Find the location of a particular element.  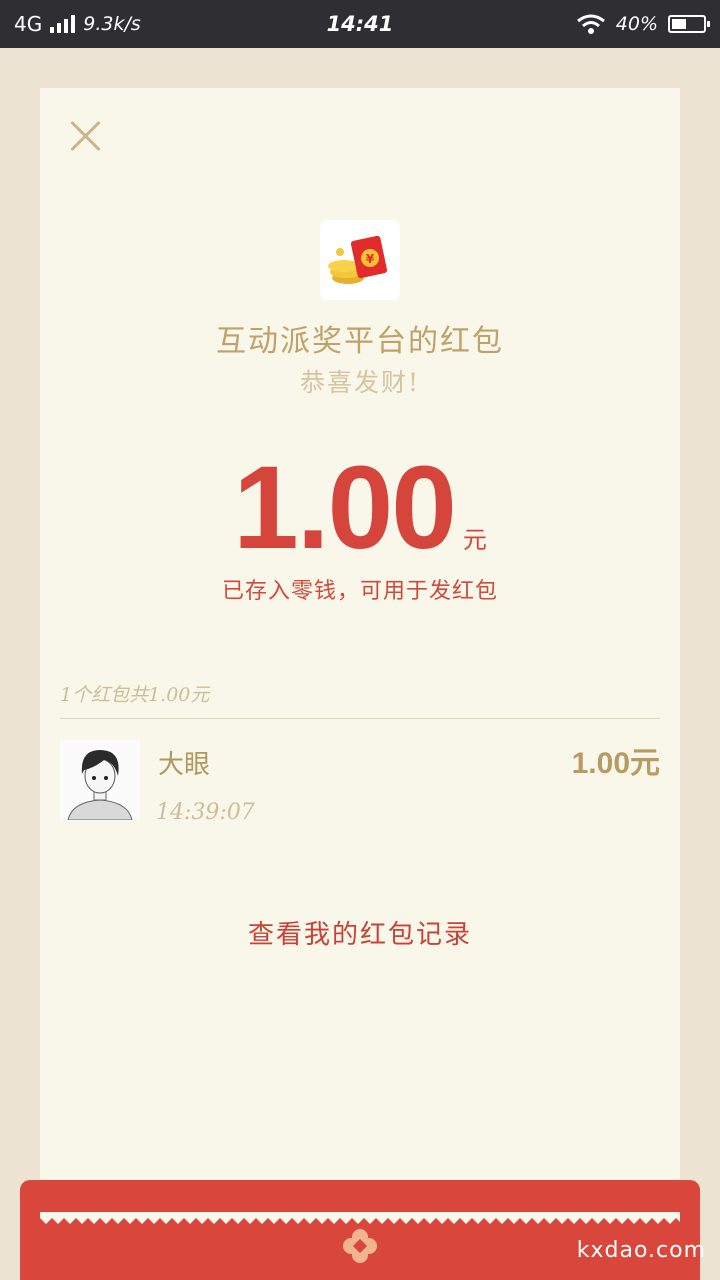

status-right: 40% is located at coordinates (643, 24).